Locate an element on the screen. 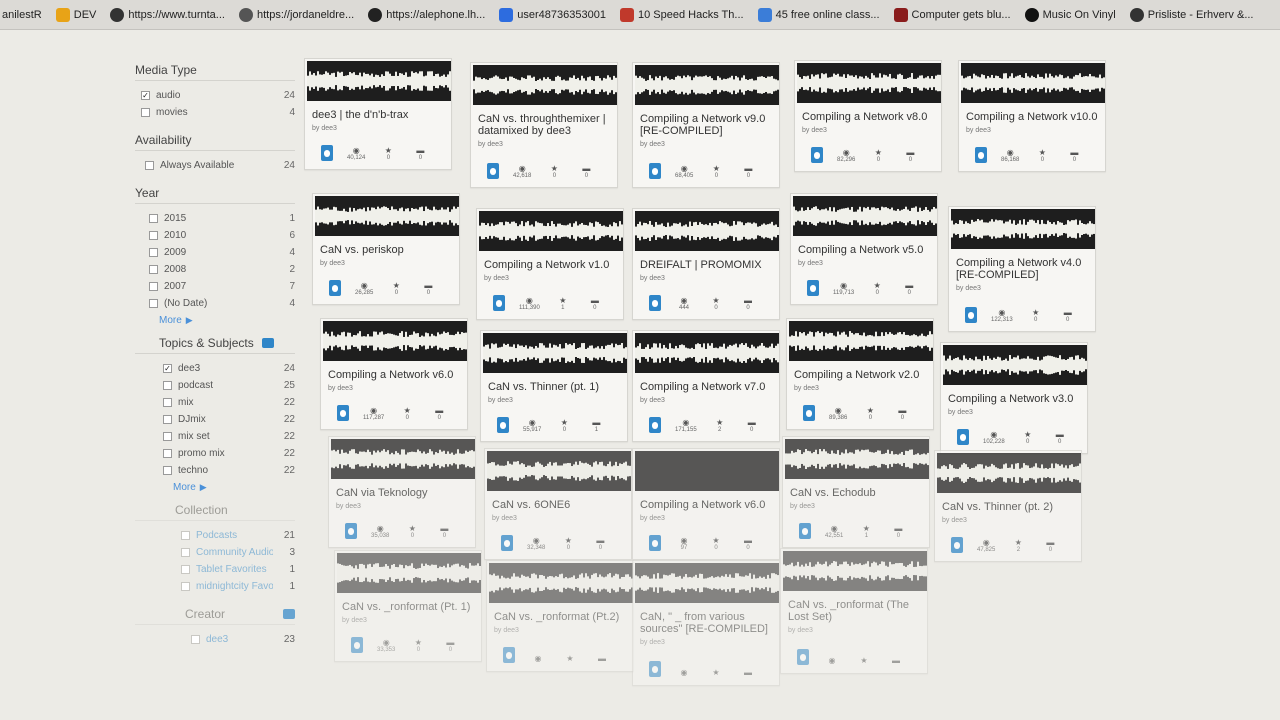 The image size is (1280, 720). card-title: DREIFALT | PROMOMIX is located at coordinates (708, 265).